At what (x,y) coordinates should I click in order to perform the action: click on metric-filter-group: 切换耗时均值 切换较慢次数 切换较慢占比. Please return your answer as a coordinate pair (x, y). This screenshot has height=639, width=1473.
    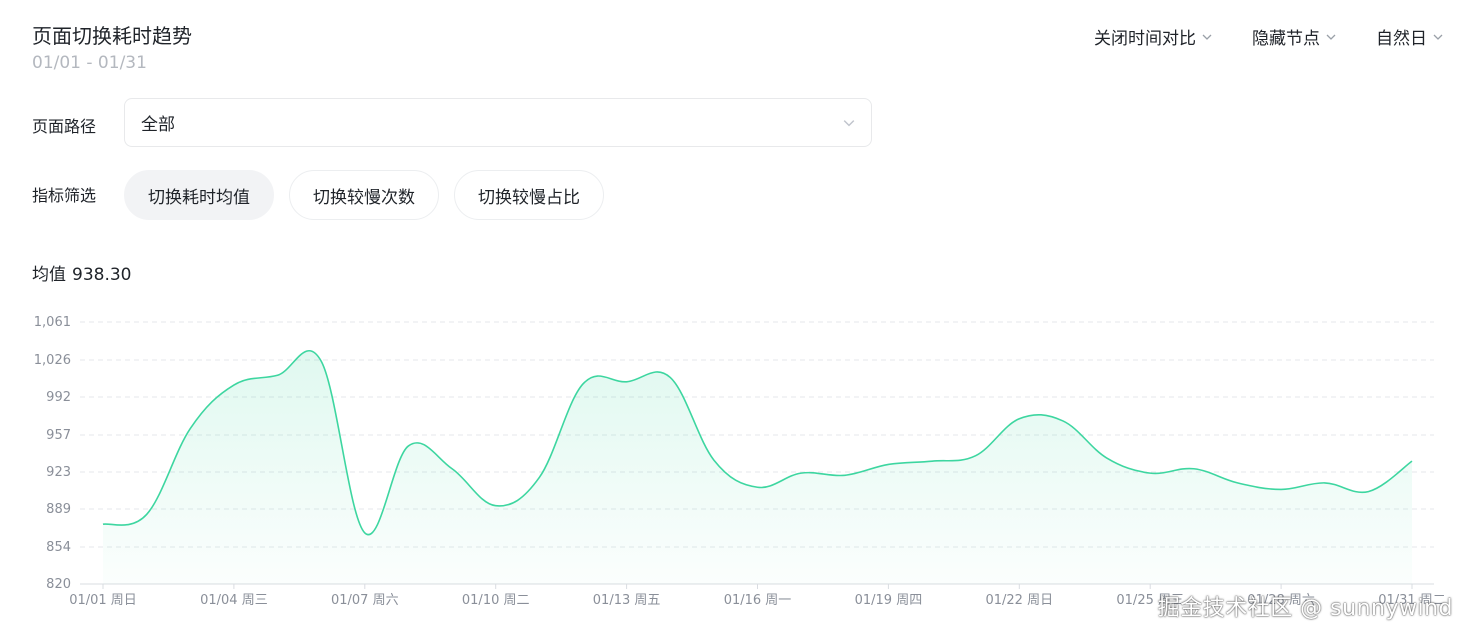
    Looking at the image, I should click on (364, 195).